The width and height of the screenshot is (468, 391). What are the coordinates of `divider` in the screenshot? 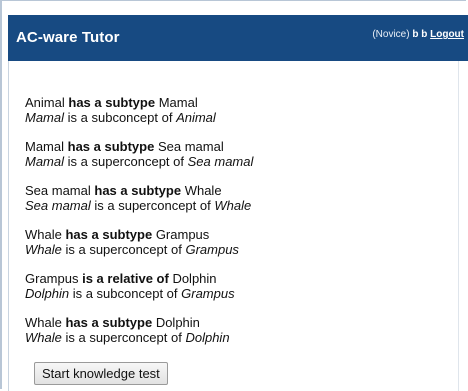 It's located at (458, 226).